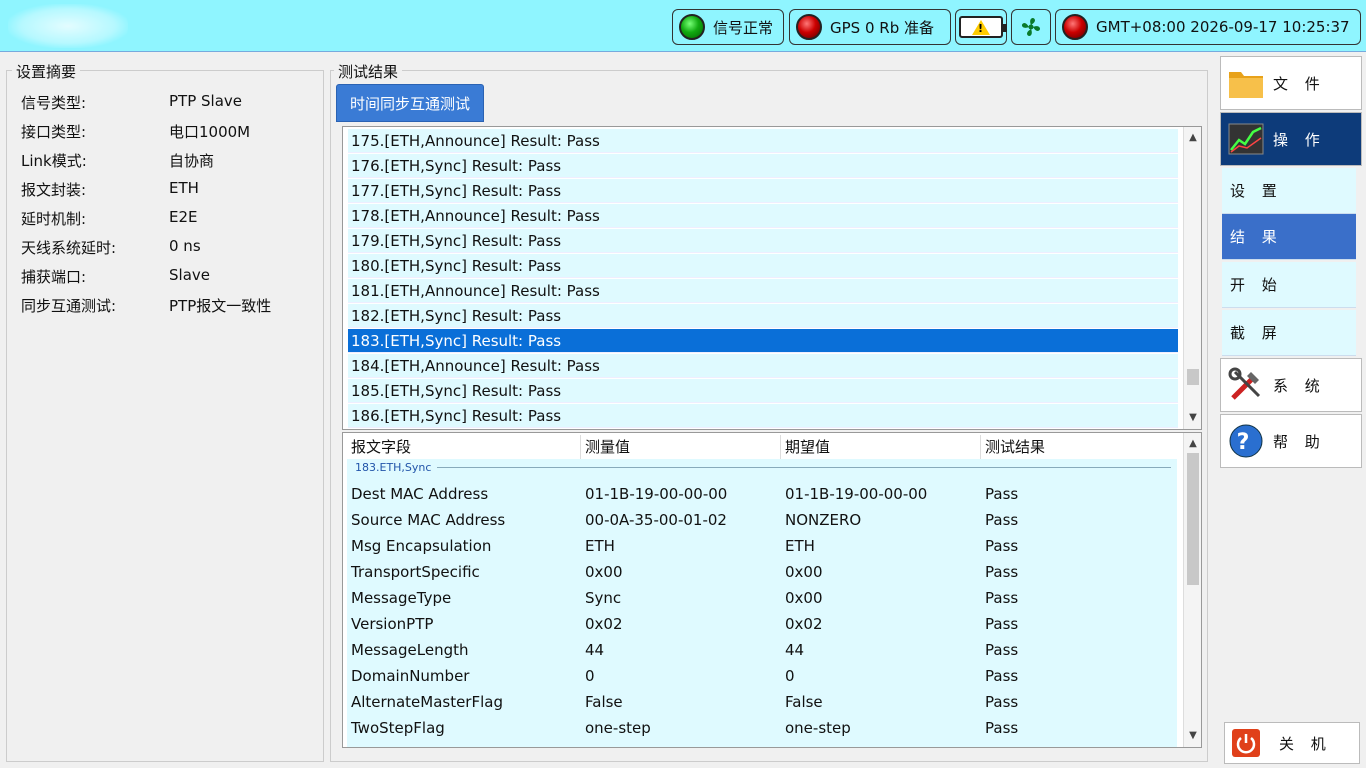 The height and width of the screenshot is (768, 1366). Describe the element at coordinates (762, 572) in the screenshot. I see `table-row: TransportSpecific 0x00 0x00 Pass` at that location.